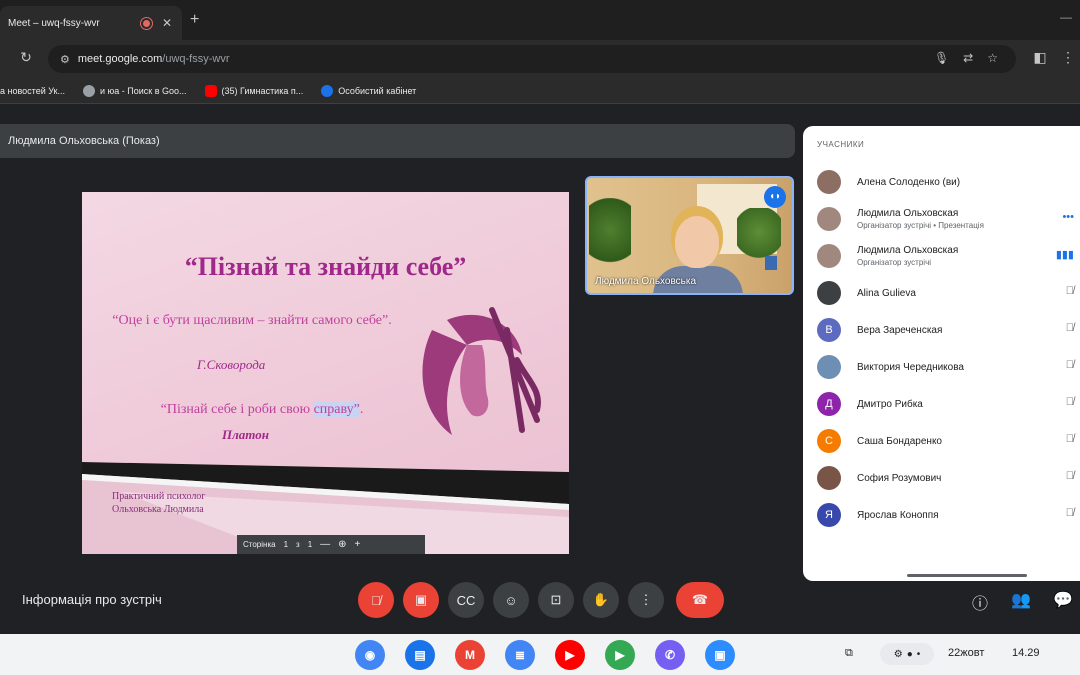 This screenshot has height=675, width=1080. Describe the element at coordinates (532, 59) in the screenshot. I see `address-bar: ⚙ meet.google.com/uwq-fssy-wvr 🎙 ⇄ ☆` at that location.